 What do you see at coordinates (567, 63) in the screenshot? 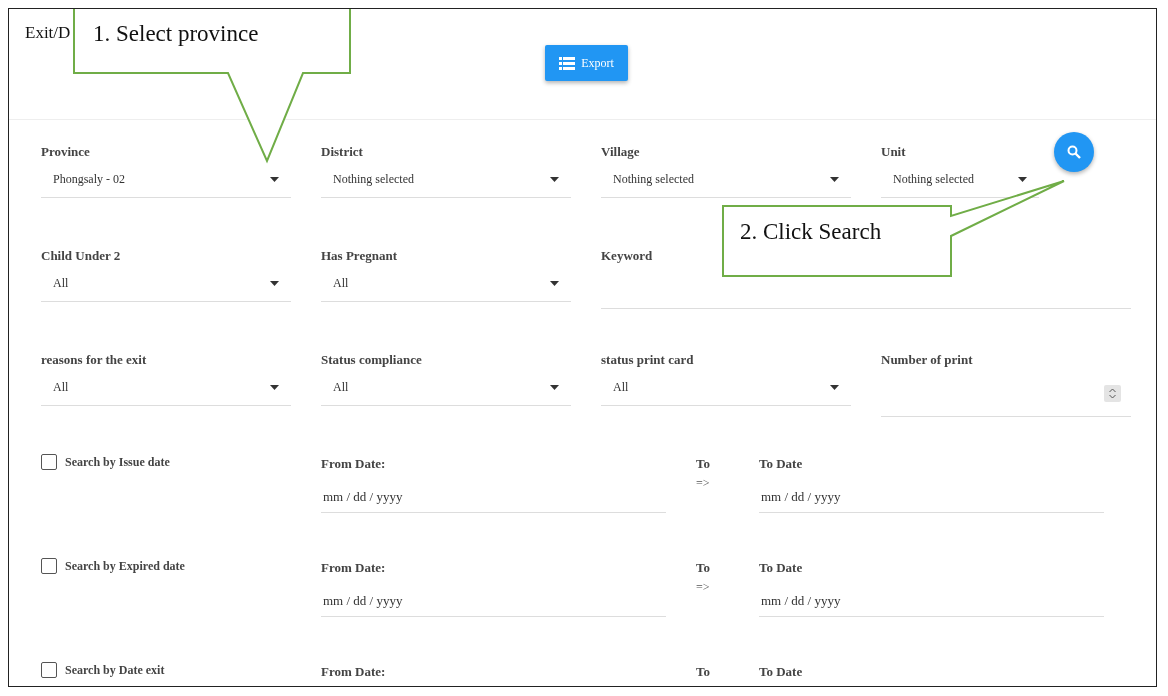
I see `list-icon` at bounding box center [567, 63].